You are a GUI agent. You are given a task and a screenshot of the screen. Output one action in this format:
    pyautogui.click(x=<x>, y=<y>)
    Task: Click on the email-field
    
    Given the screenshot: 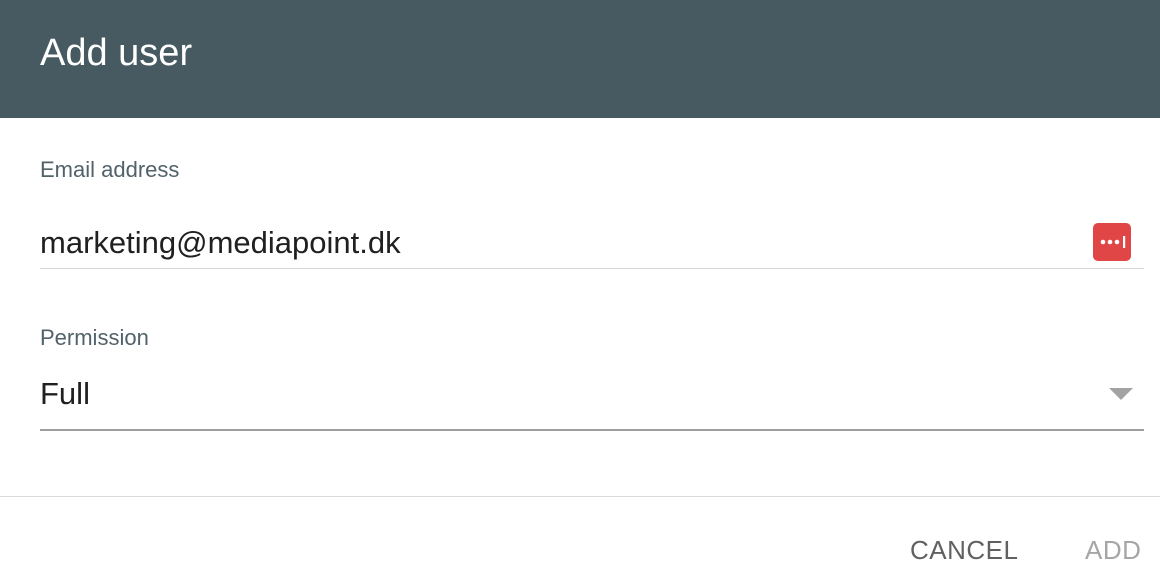 What is the action you would take?
    pyautogui.click(x=565, y=243)
    